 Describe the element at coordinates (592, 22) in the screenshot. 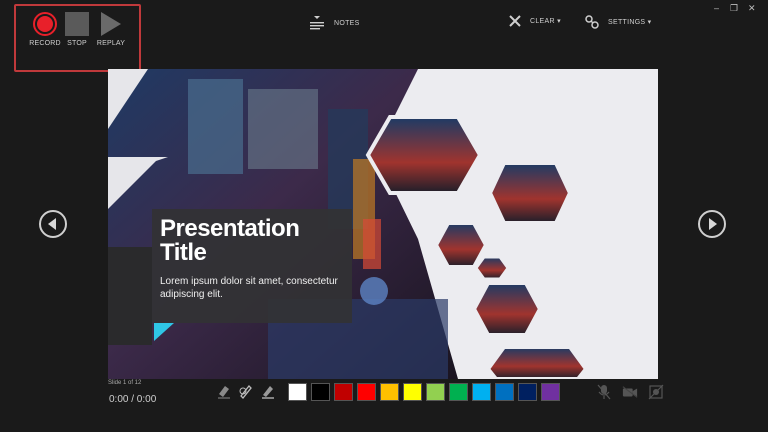

I see `settings-icon` at that location.